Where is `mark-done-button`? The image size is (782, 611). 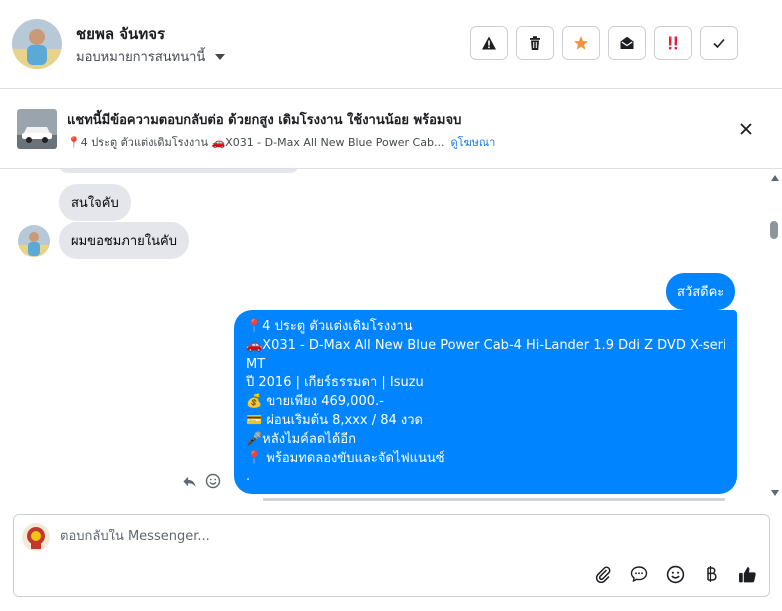 mark-done-button is located at coordinates (719, 43).